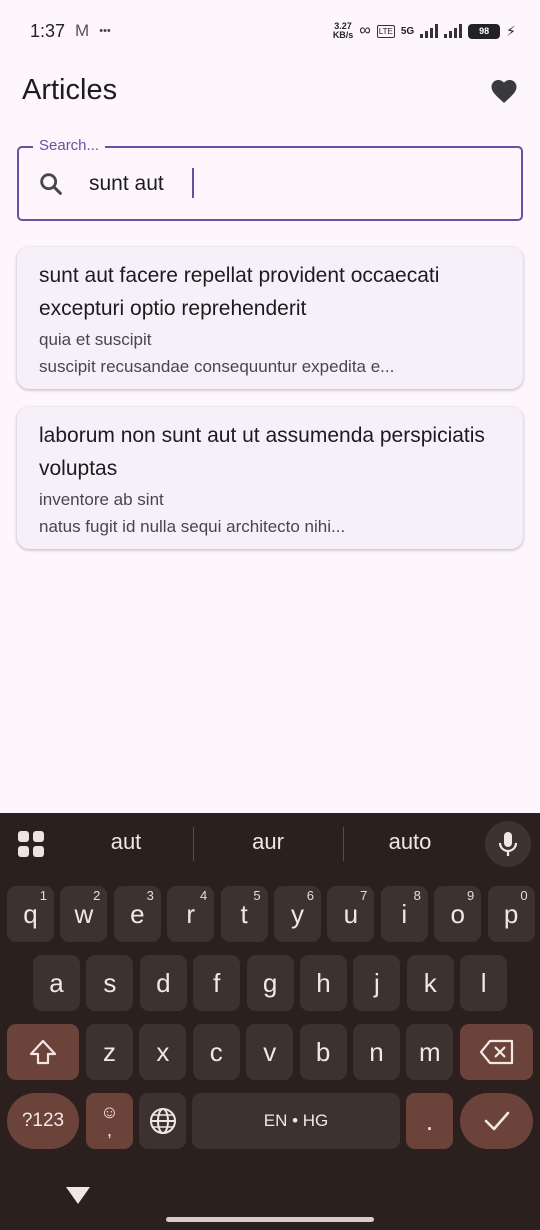  Describe the element at coordinates (126, 842) in the screenshot. I see `suggestion-1: aut` at that location.